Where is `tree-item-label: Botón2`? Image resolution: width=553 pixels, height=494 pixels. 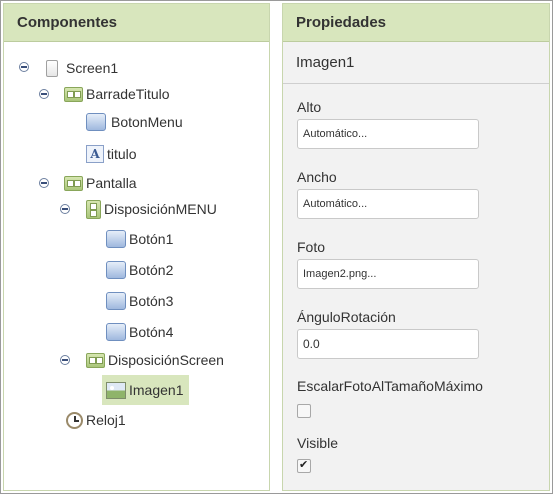
tree-item-label: Botón2 is located at coordinates (151, 270).